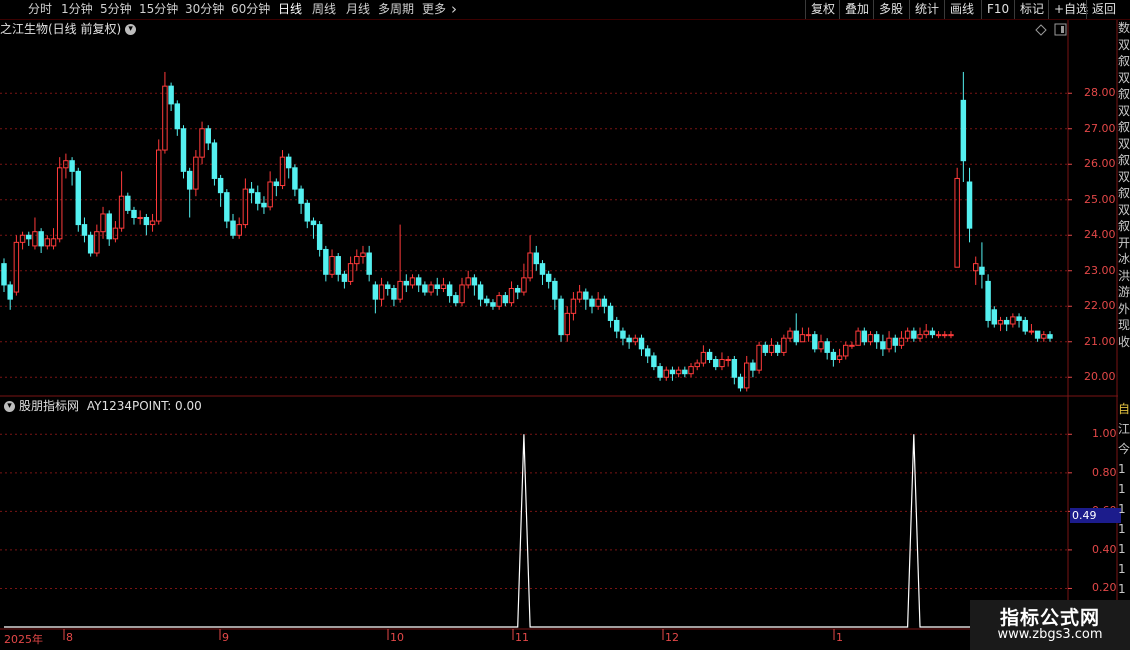  I want to click on price-tick-label: 20.00, so click(1100, 377).